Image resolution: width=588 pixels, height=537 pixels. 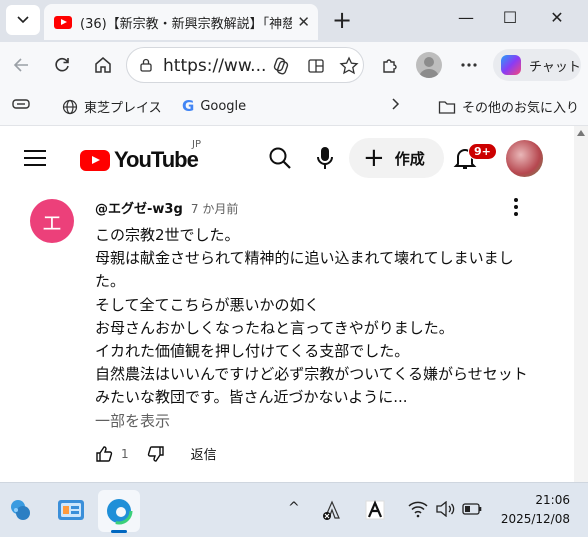 I want to click on like-count: 1, so click(x=125, y=453).